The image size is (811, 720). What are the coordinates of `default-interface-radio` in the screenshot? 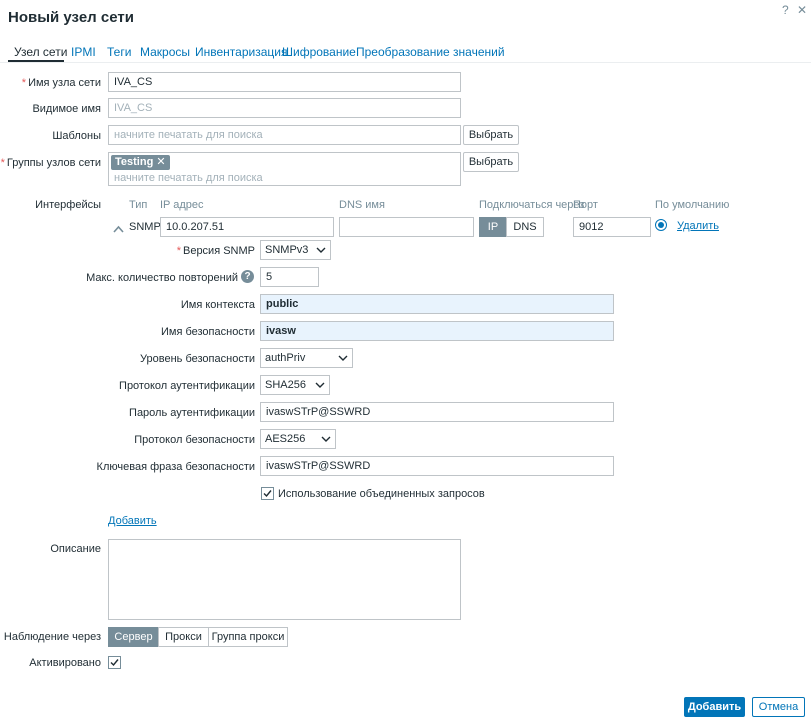 It's located at (661, 225).